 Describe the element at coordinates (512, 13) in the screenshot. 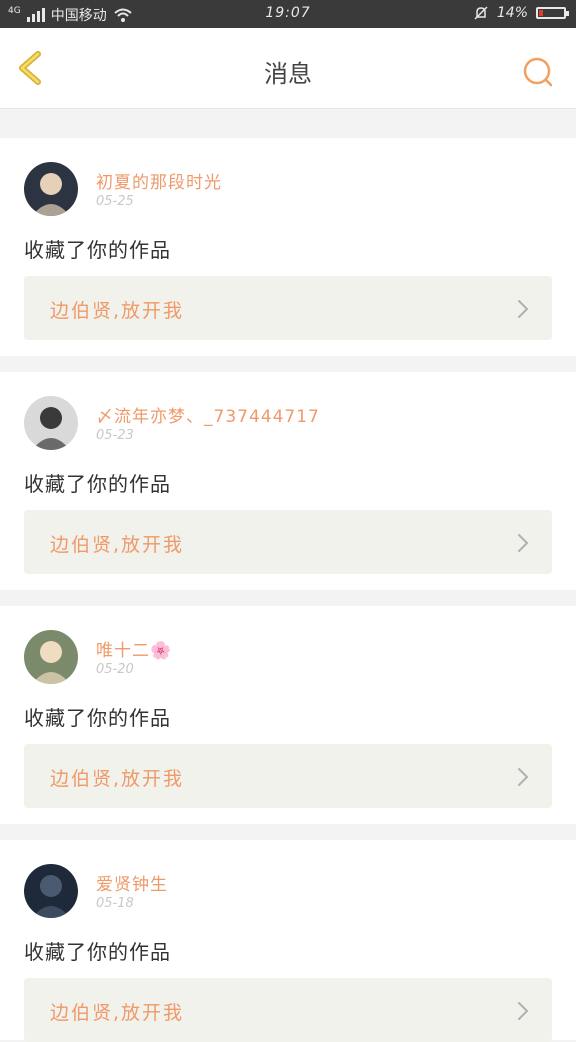

I see `battery-percent: 14%` at that location.